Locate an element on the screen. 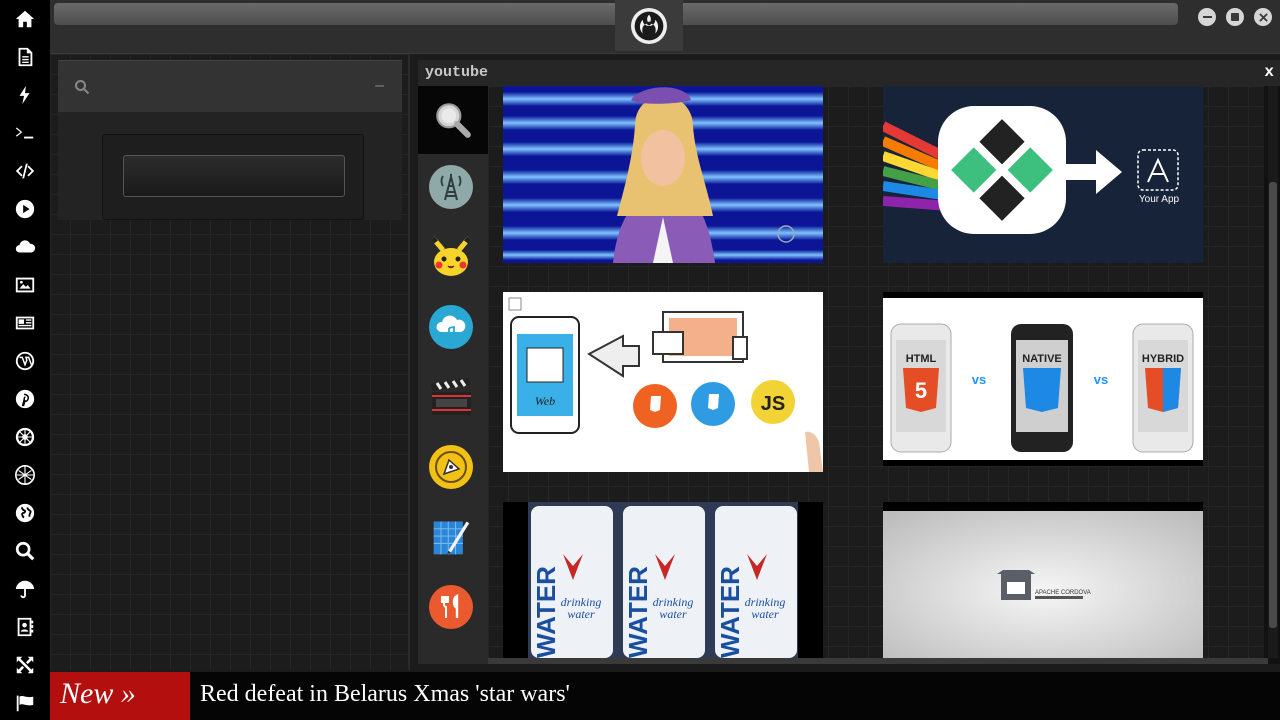  video-thumbnail-3: Web JS is located at coordinates (663, 382).